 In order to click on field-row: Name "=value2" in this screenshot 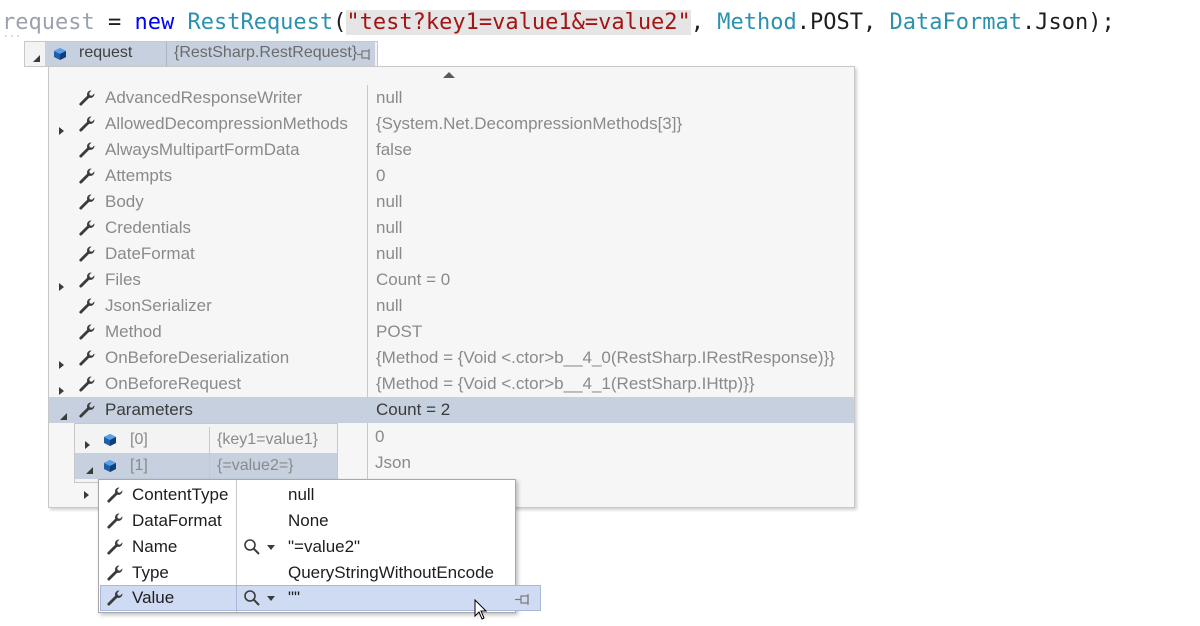, I will do `click(307, 547)`.